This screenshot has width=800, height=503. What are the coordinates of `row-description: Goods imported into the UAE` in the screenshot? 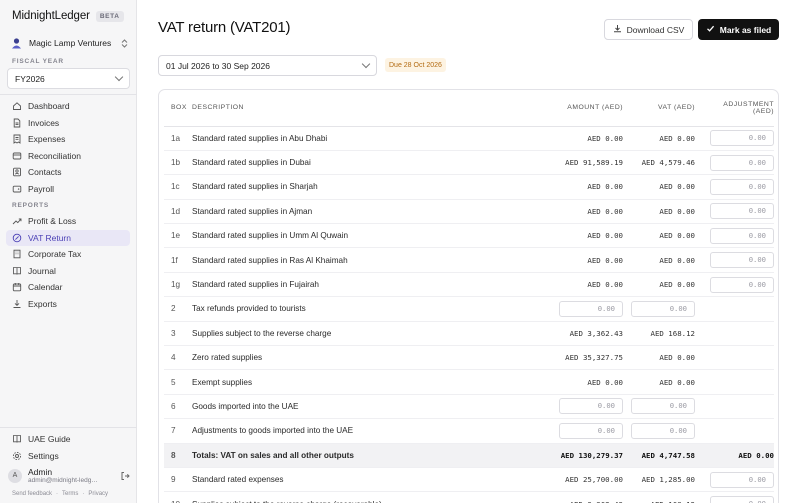 It's located at (314, 407).